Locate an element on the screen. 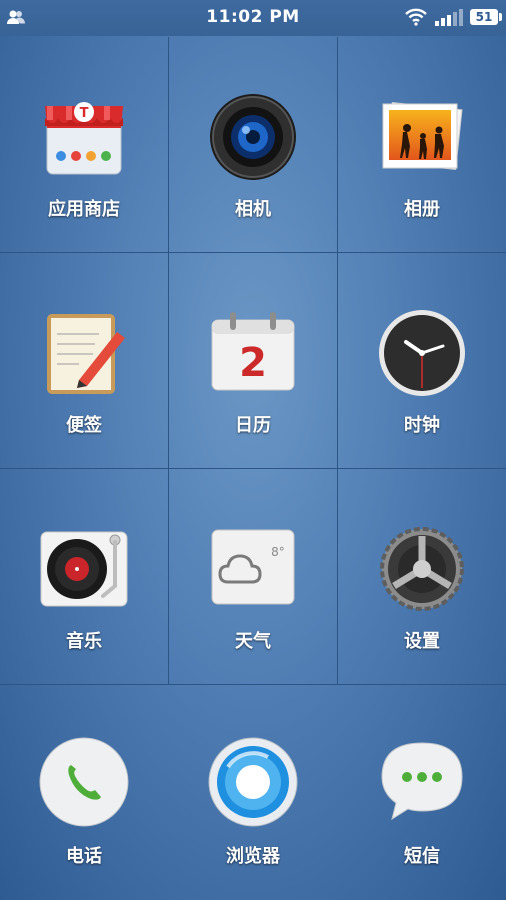 Image resolution: width=506 pixels, height=900 pixels. app-label: 日历 is located at coordinates (253, 425).